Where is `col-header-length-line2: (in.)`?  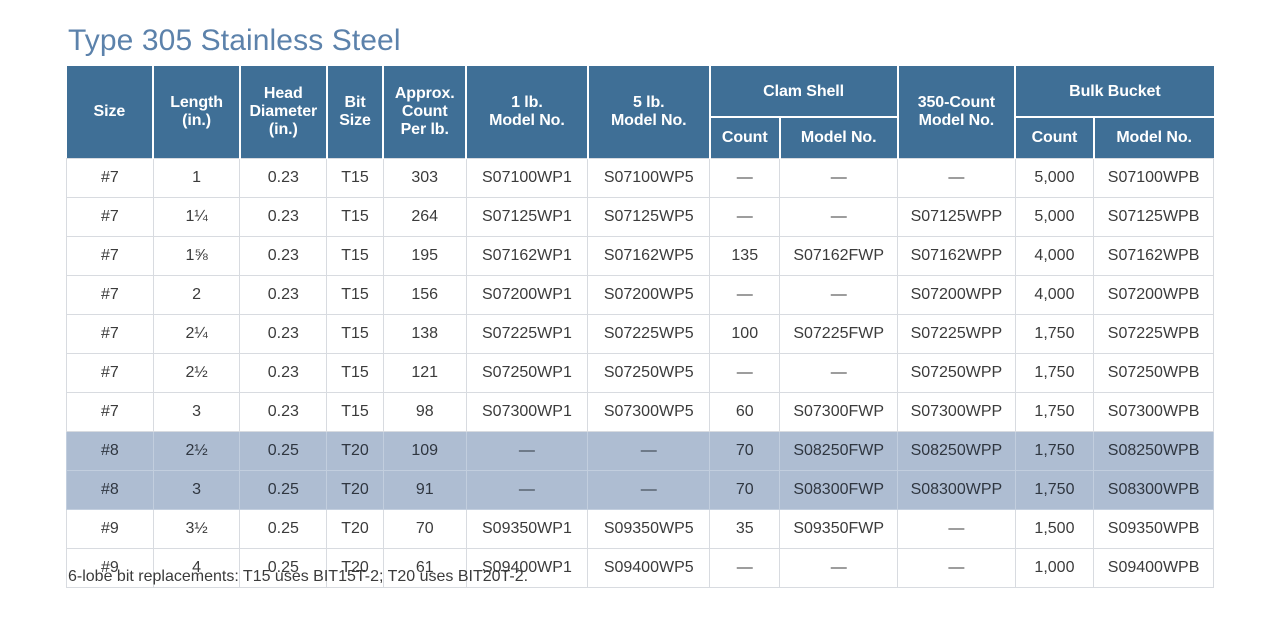 col-header-length-line2: (in.) is located at coordinates (196, 120).